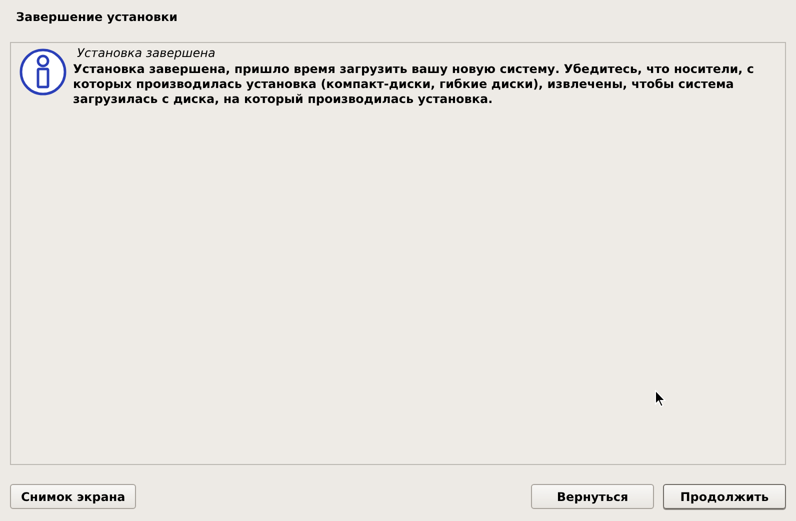  I want to click on message-heading: Установка завершена, so click(146, 53).